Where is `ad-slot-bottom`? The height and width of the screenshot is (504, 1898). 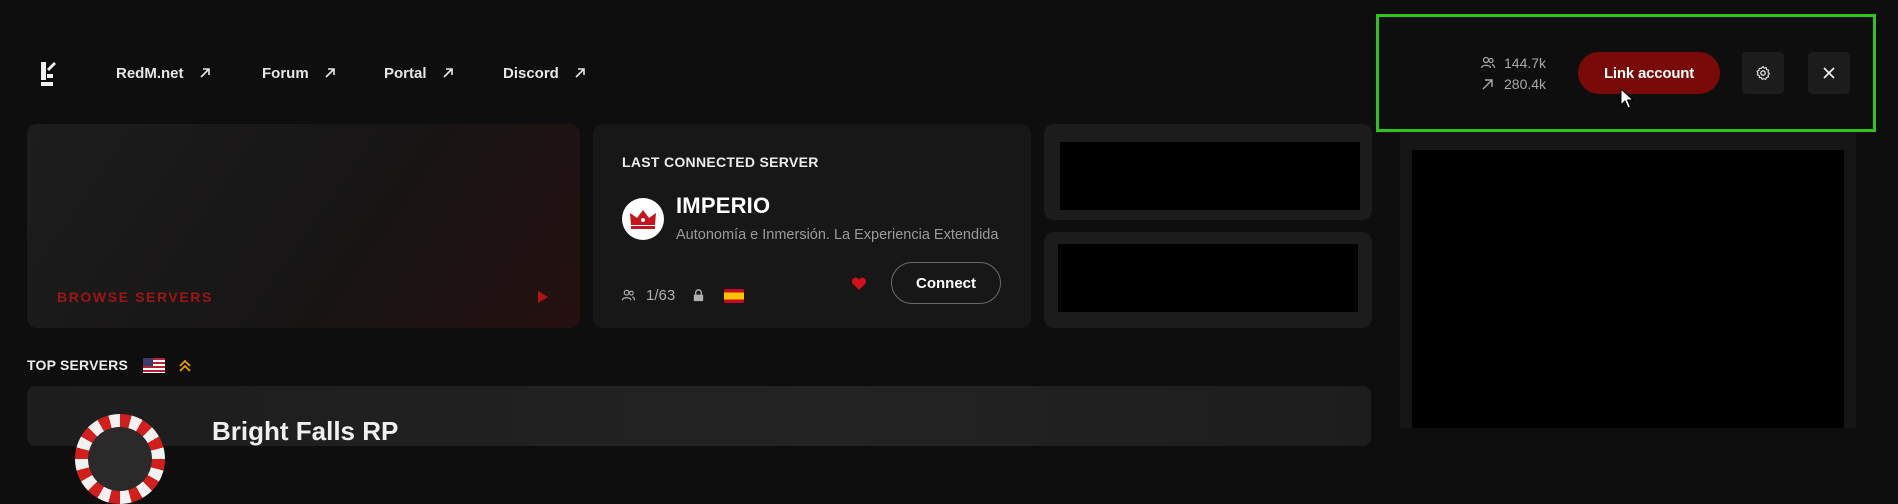 ad-slot-bottom is located at coordinates (1208, 278).